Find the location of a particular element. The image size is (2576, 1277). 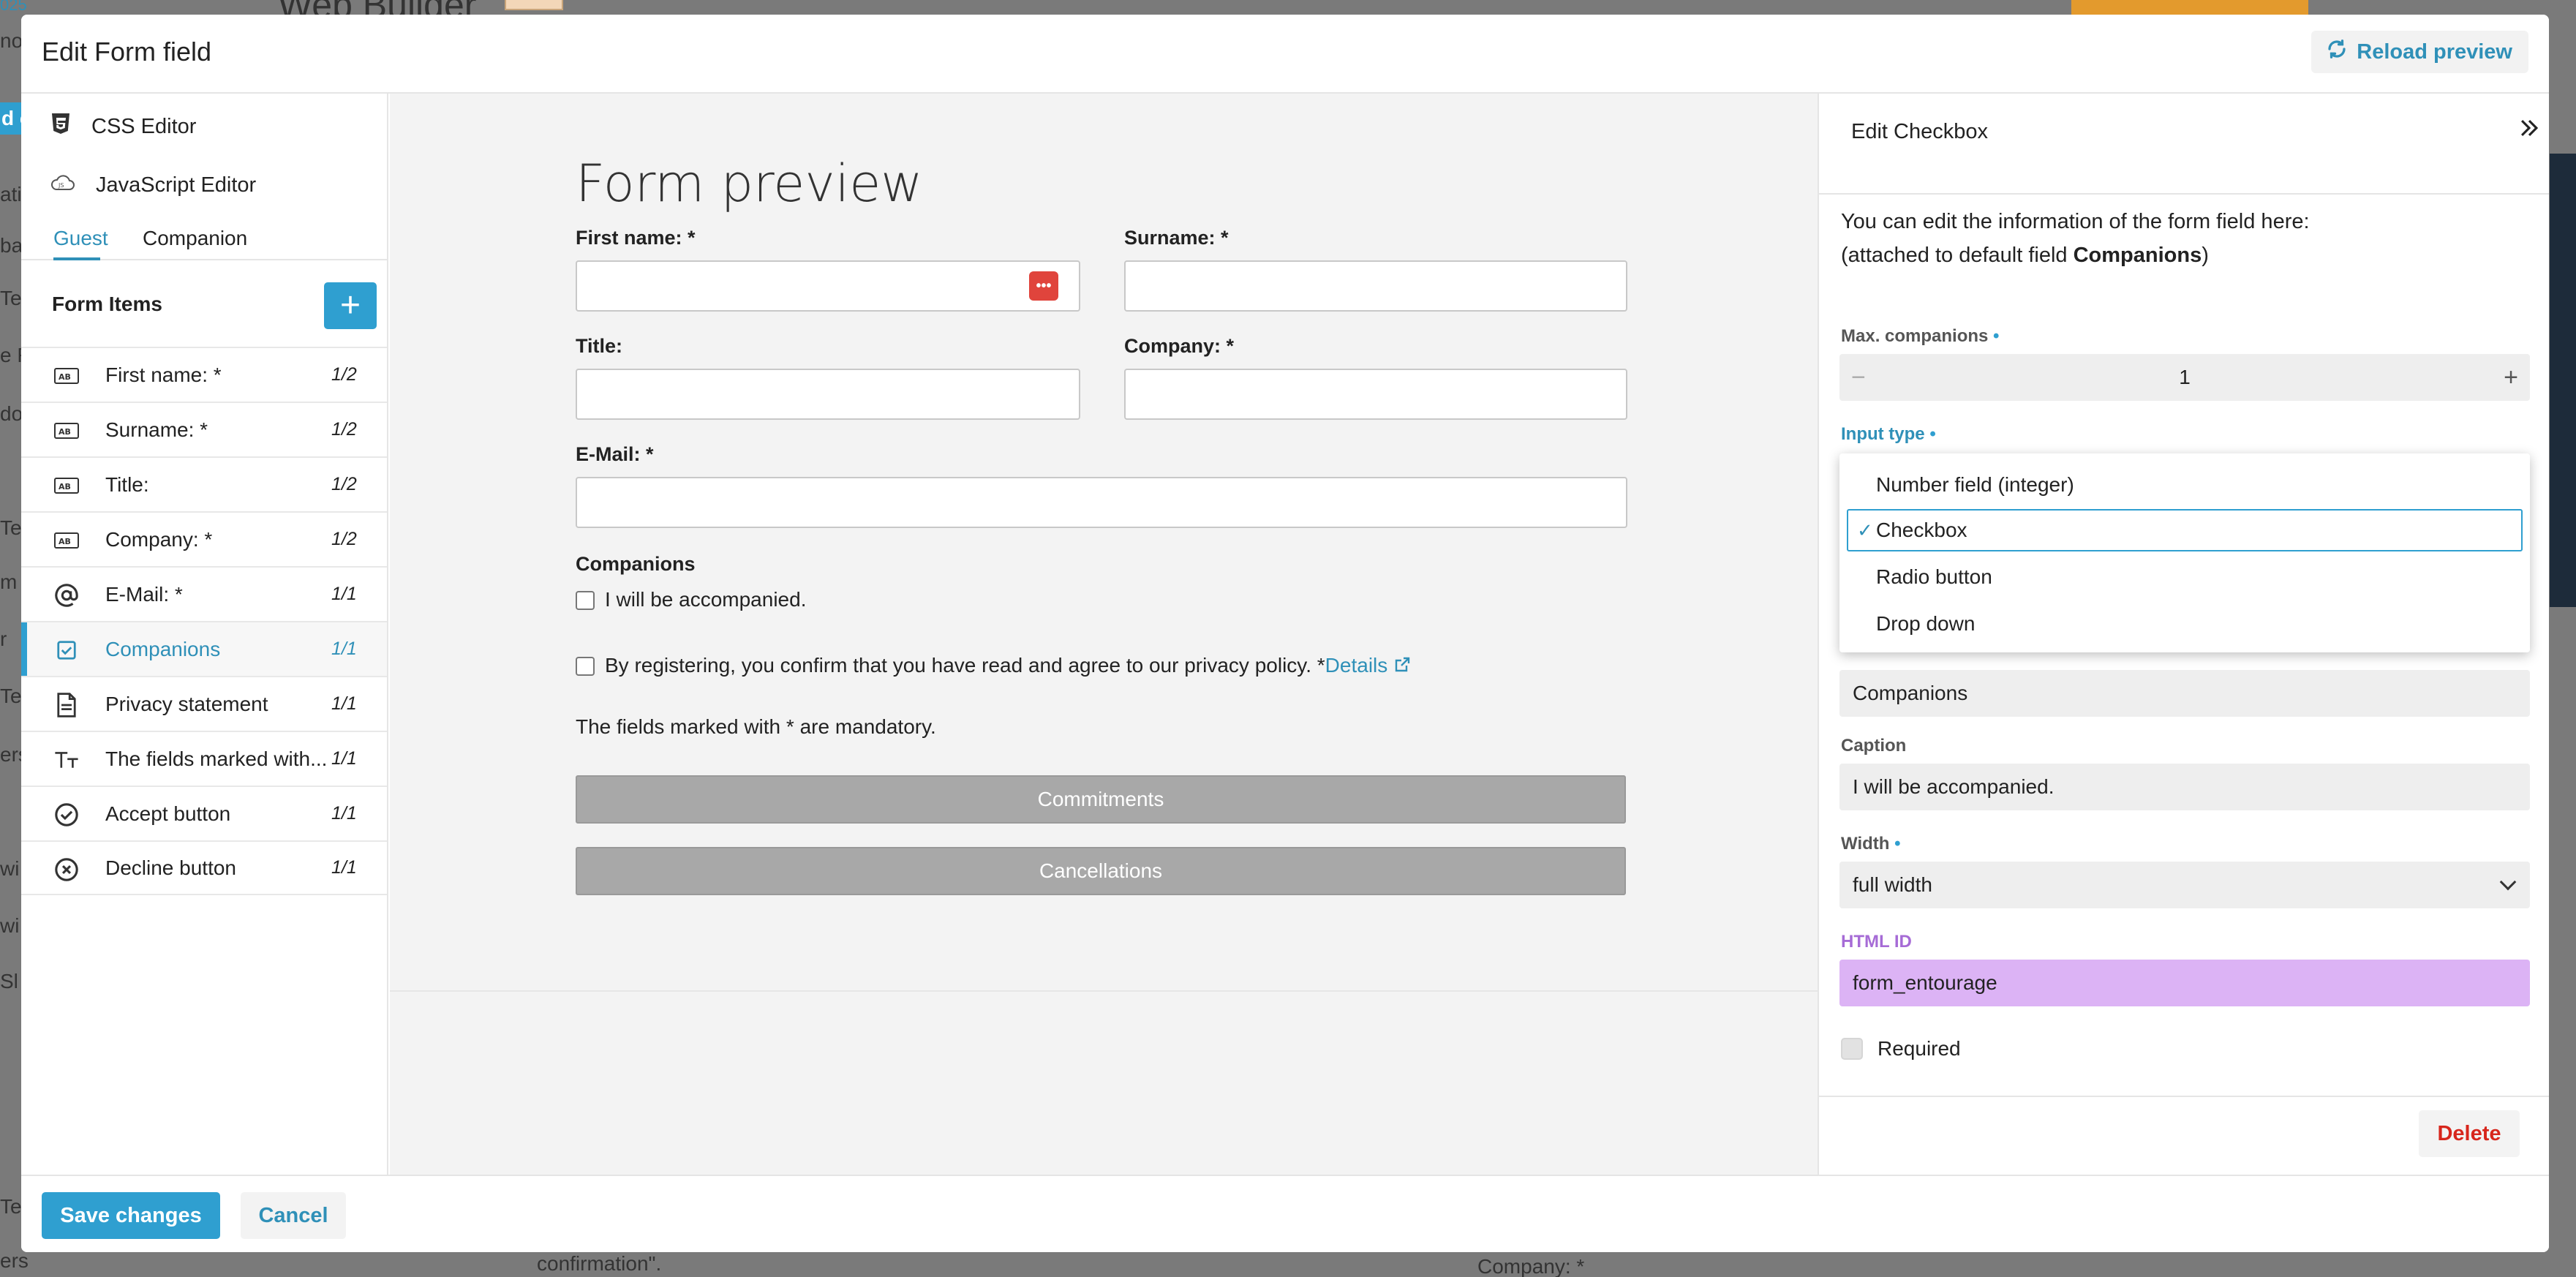

modal-header: Edit Form field Reload preview is located at coordinates (1285, 54).